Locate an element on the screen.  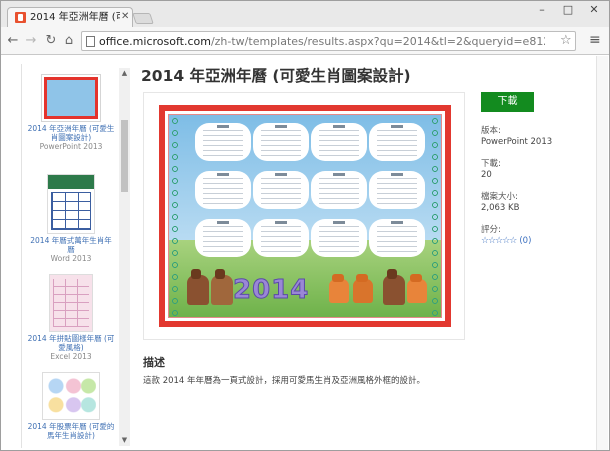
rating-stars-icon: ☆☆☆☆☆ is located at coordinates (499, 241).